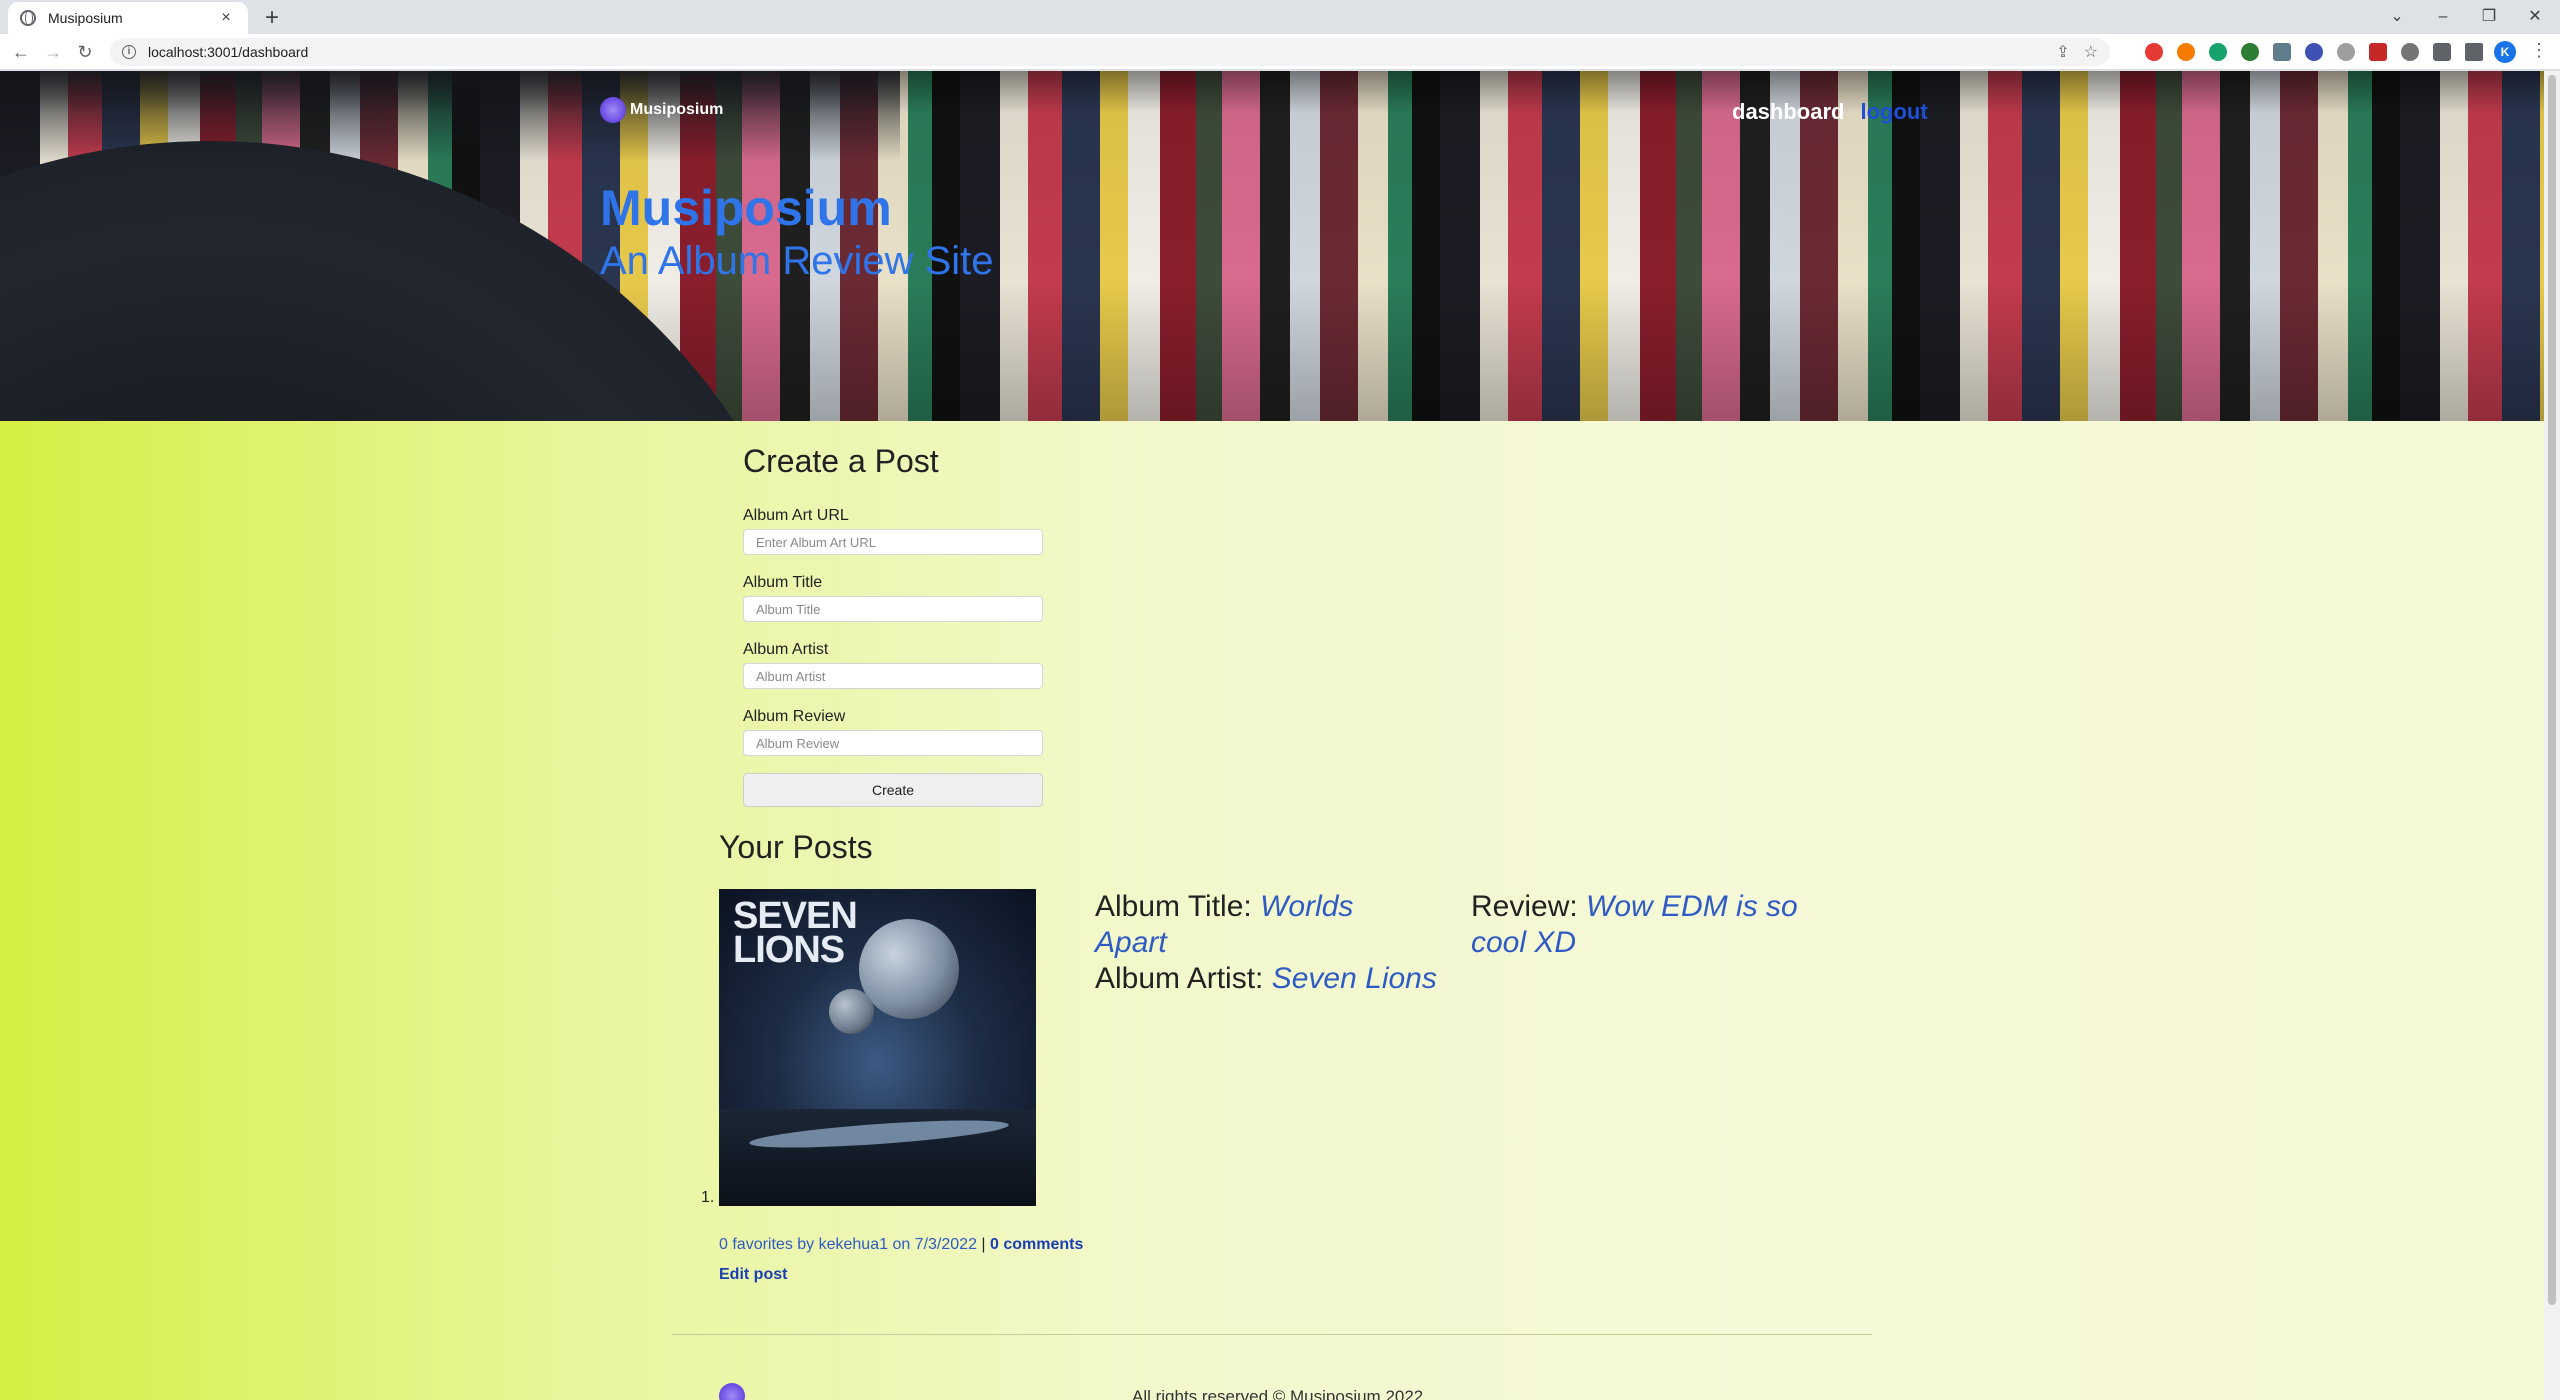 Image resolution: width=2560 pixels, height=1400 pixels. I want to click on extension-gray-icon, so click(2410, 52).